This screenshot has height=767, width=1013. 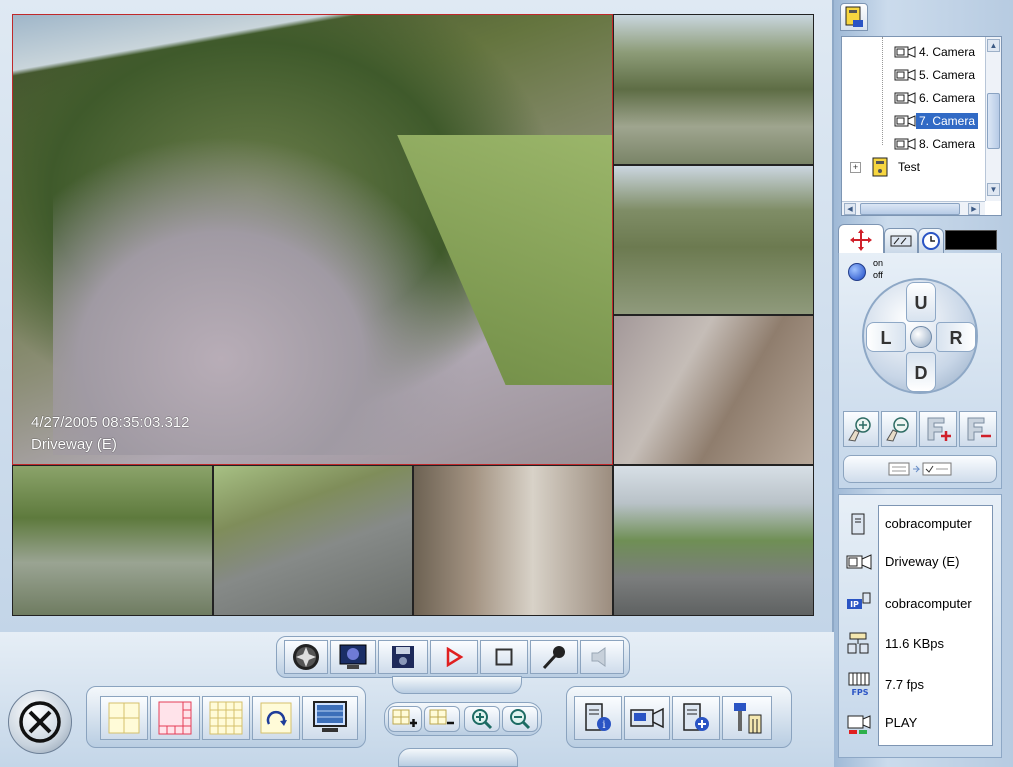 What do you see at coordinates (920, 469) in the screenshot?
I see `preset-button` at bounding box center [920, 469].